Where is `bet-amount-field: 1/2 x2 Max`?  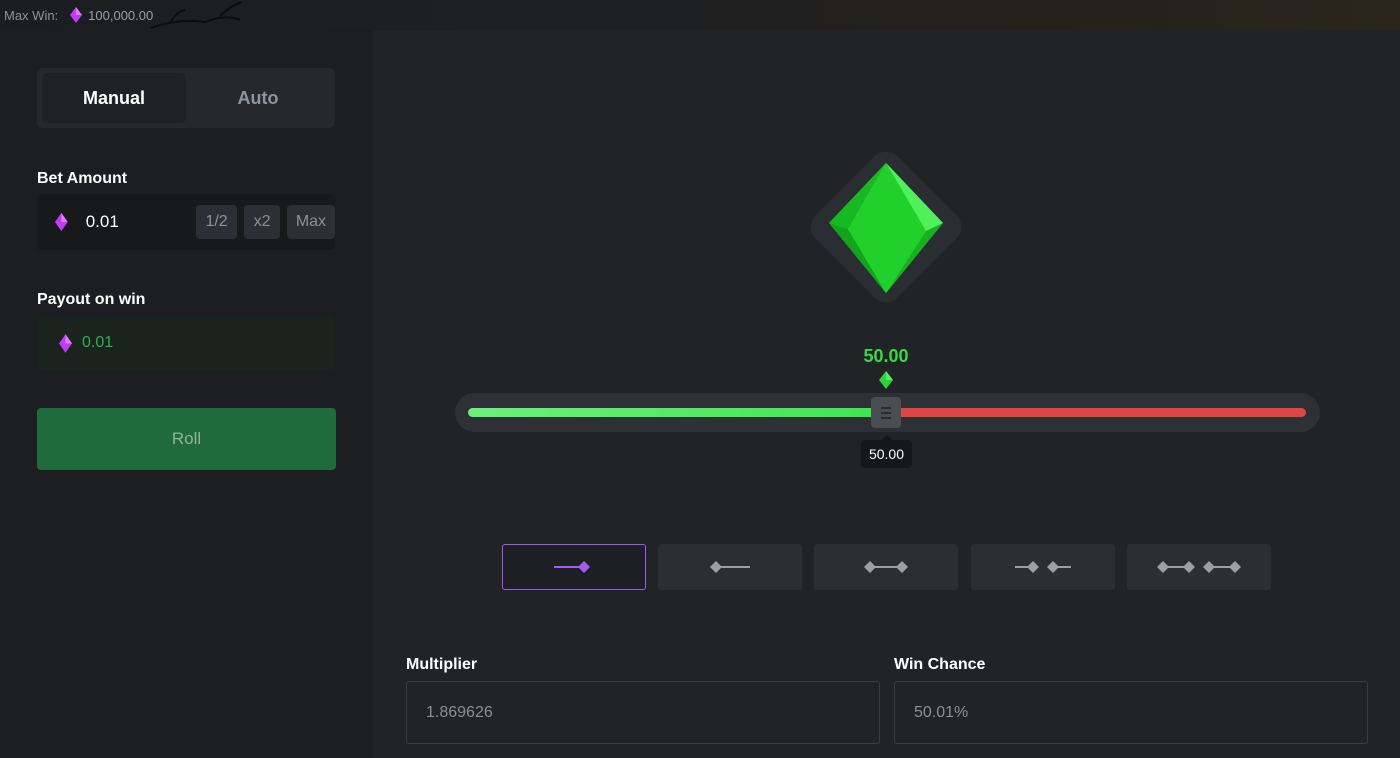
bet-amount-field: 1/2 x2 Max is located at coordinates (186, 222).